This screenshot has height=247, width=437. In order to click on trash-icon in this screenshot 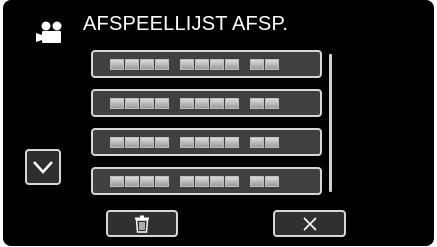, I will do `click(142, 224)`.